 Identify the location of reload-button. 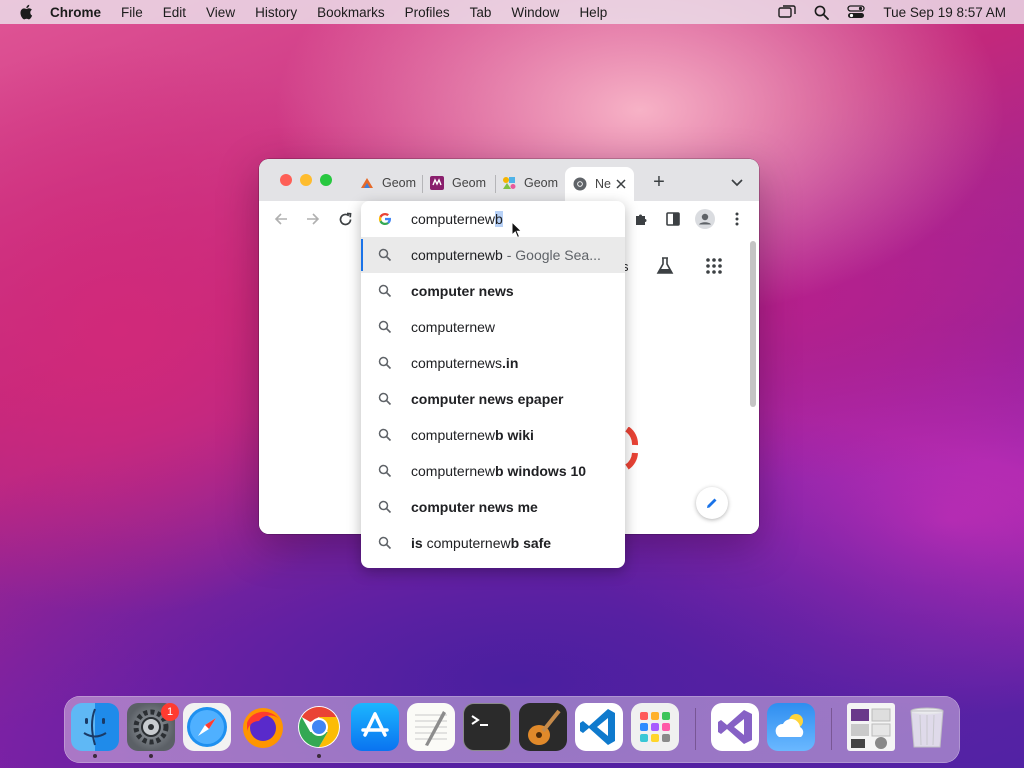
(345, 219).